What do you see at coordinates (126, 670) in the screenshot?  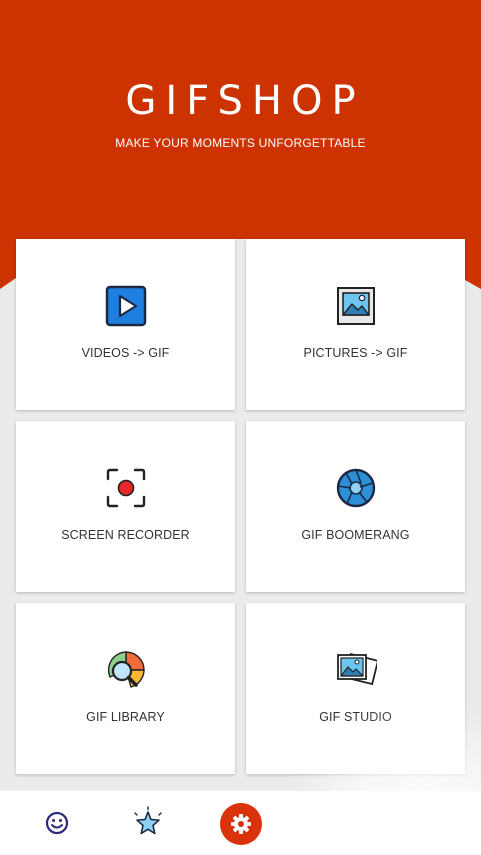 I see `library-search-icon` at bounding box center [126, 670].